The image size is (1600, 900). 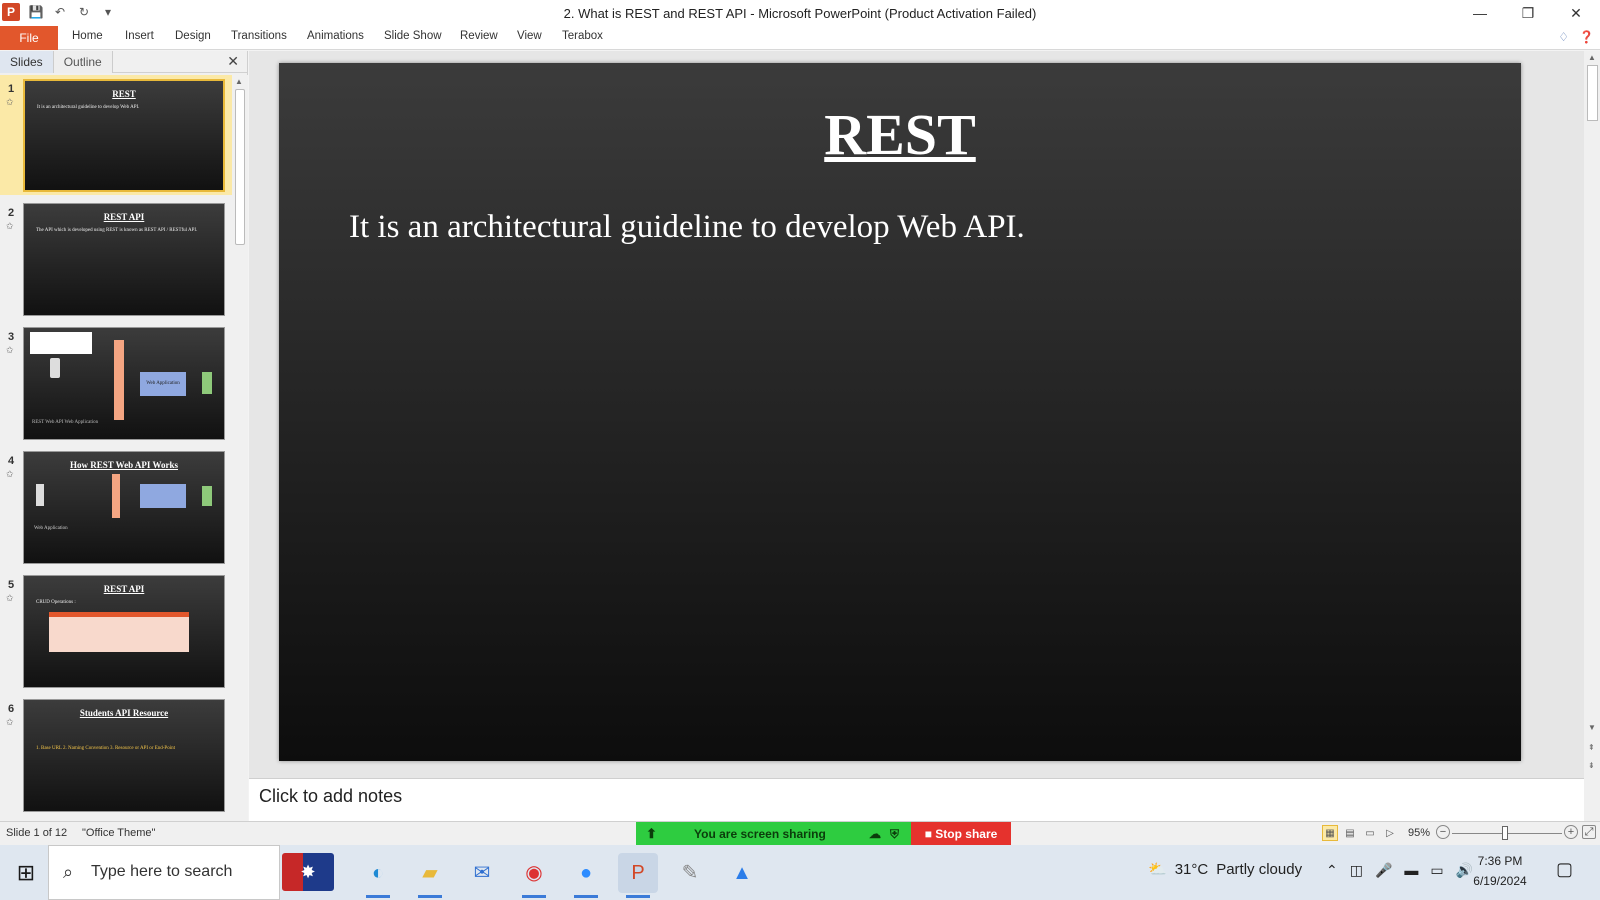 I want to click on tab-design: Design, so click(x=193, y=36).